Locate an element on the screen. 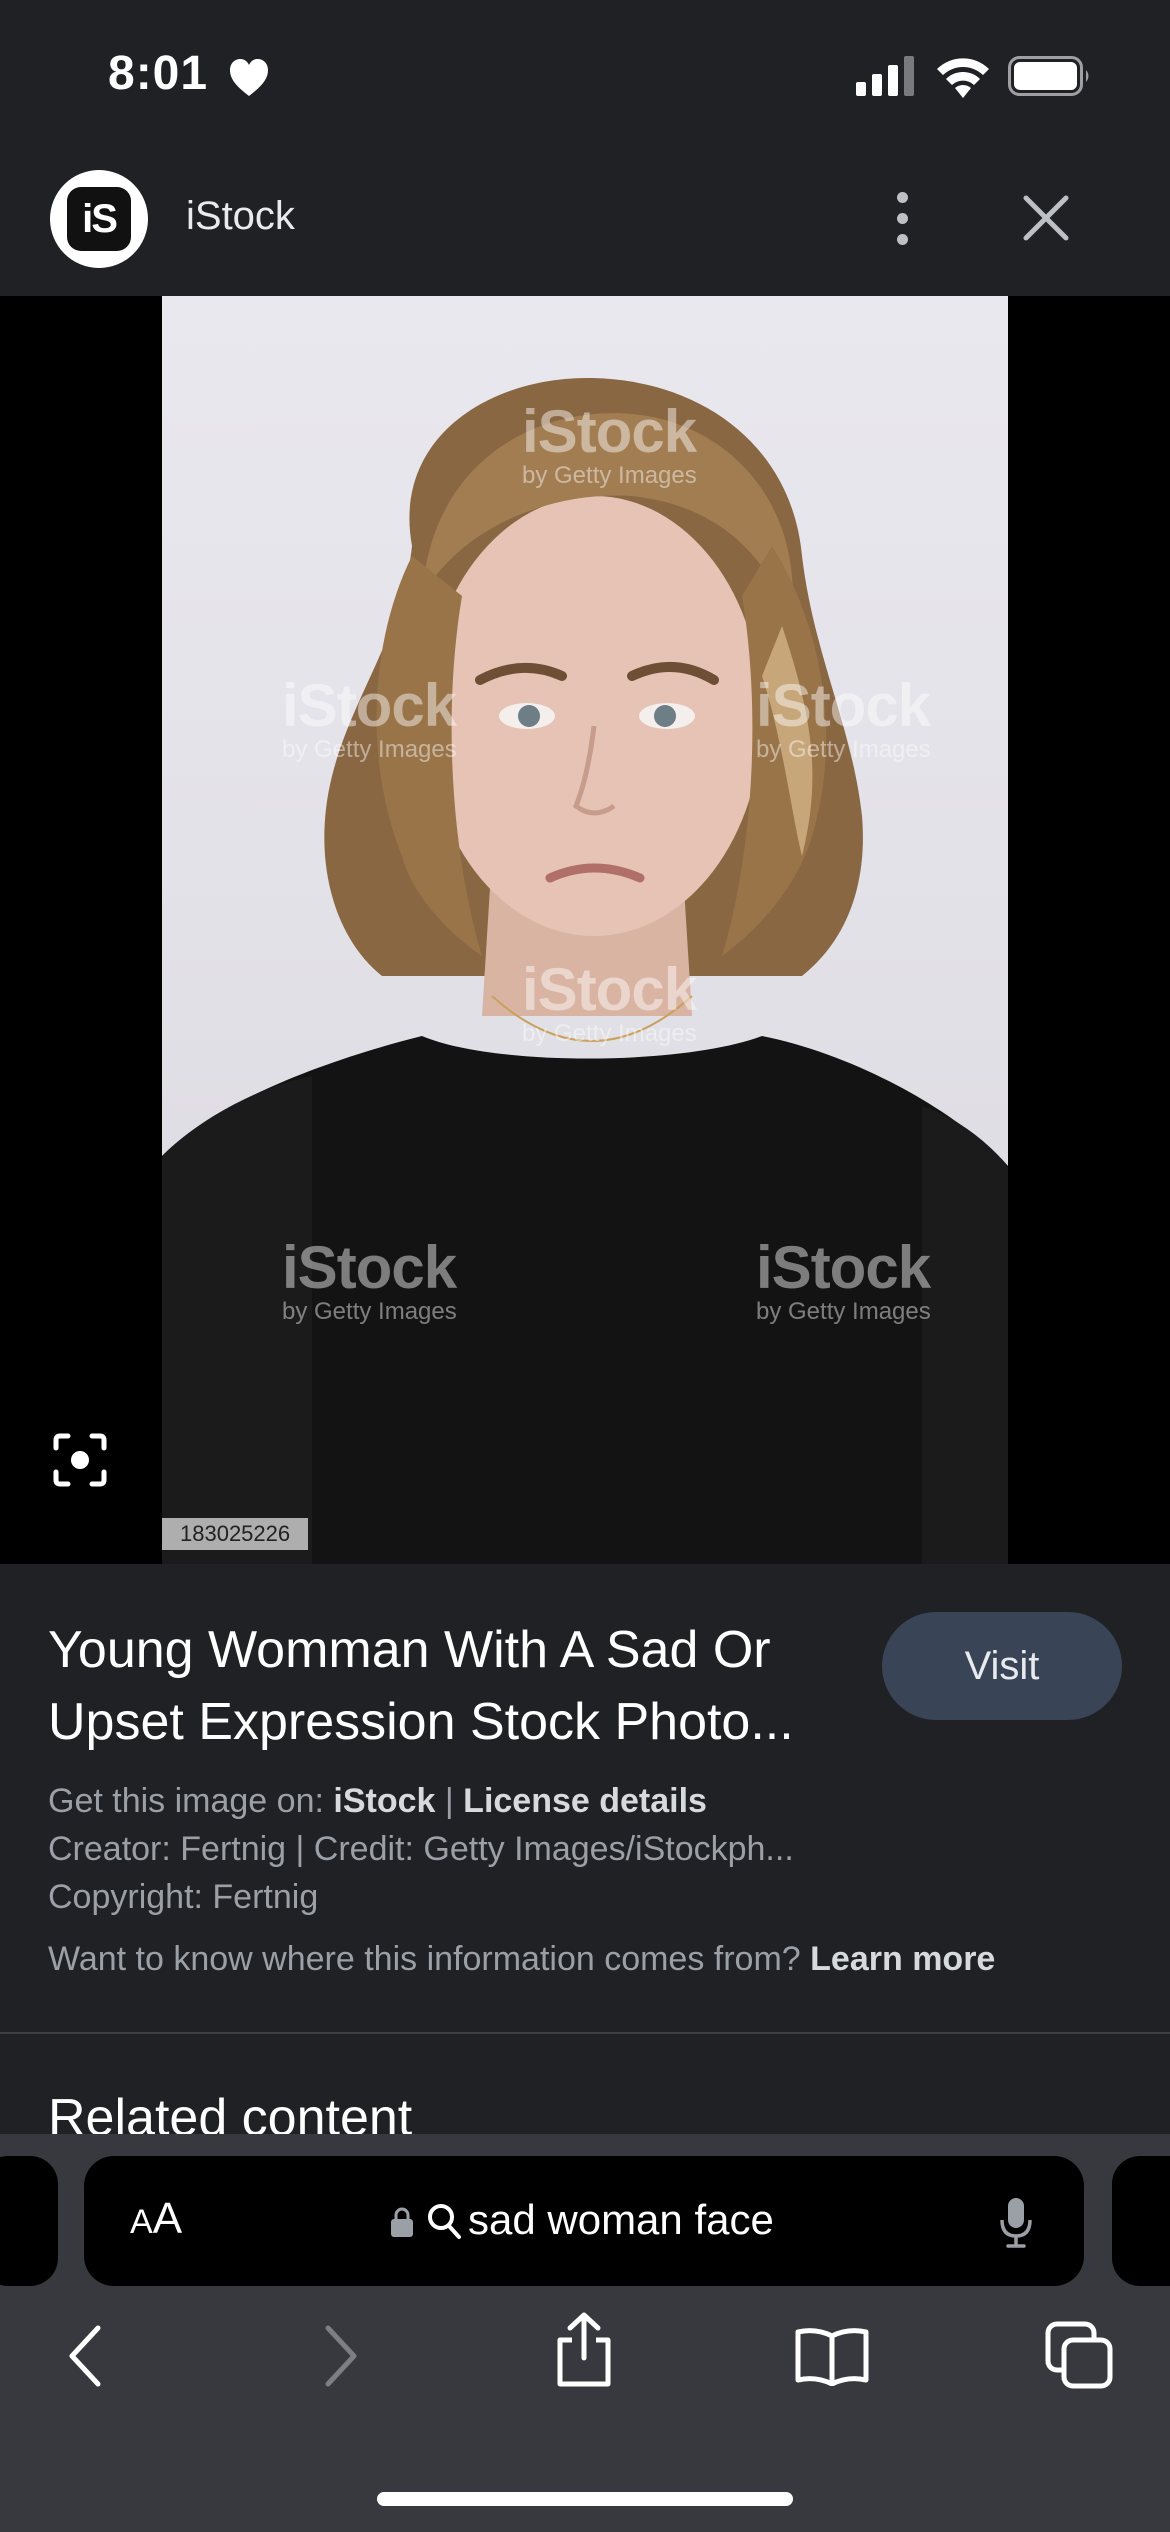 The width and height of the screenshot is (1170, 2532). microphone-icon is located at coordinates (1016, 2223).